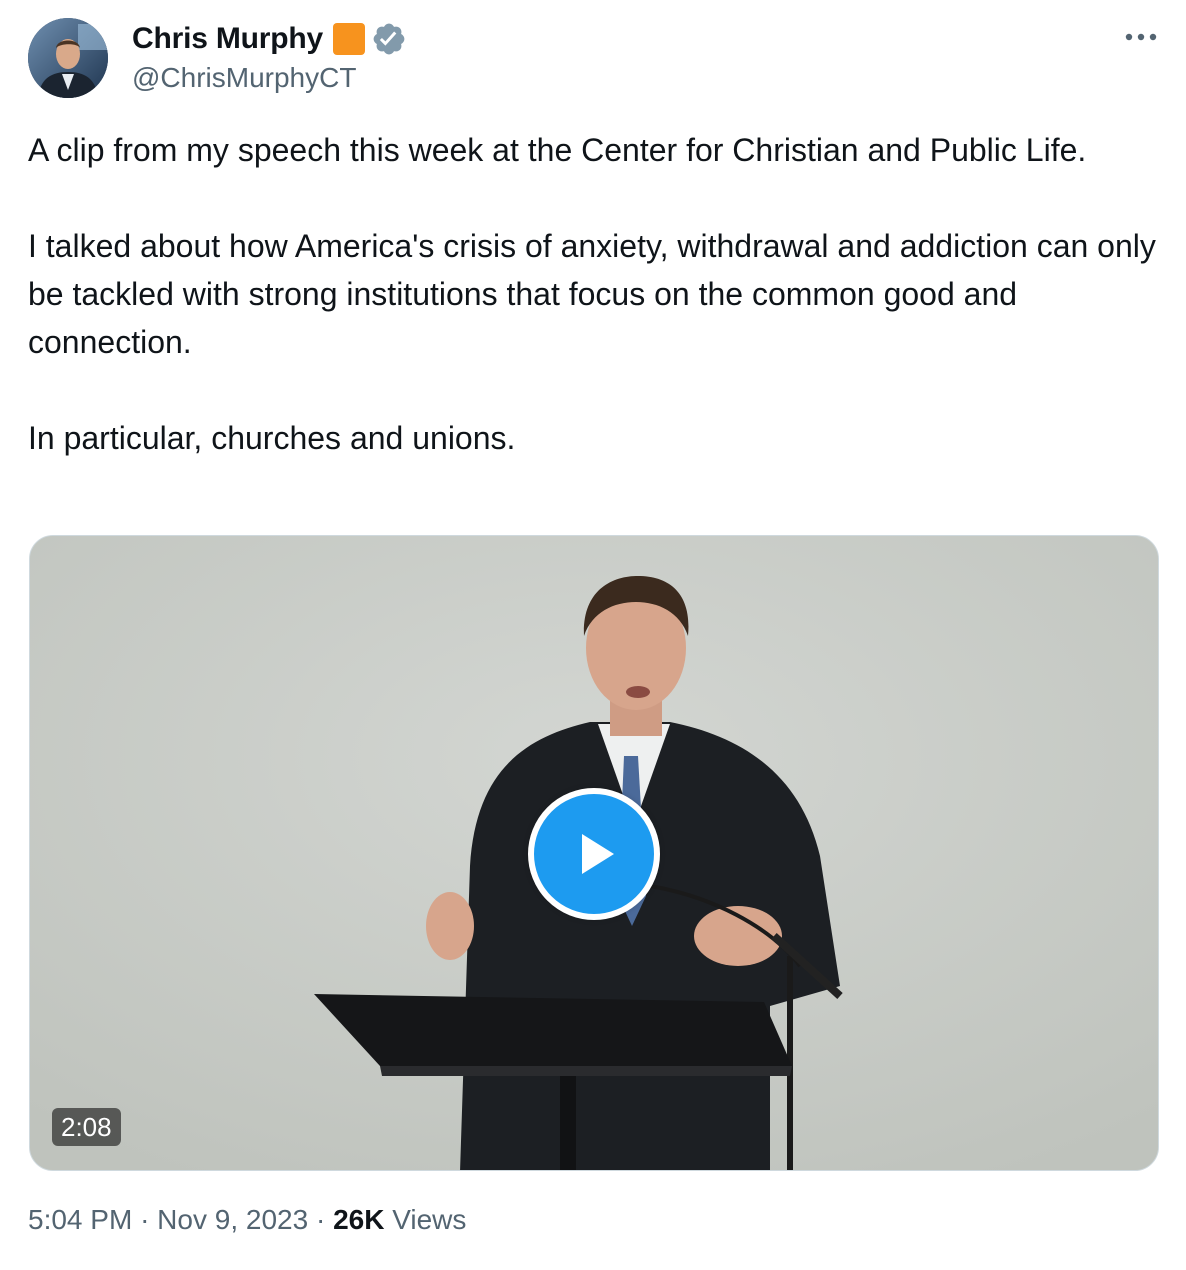 This screenshot has height=1270, width=1186. I want to click on author-handle: @ChrisMurphyCT, so click(244, 78).